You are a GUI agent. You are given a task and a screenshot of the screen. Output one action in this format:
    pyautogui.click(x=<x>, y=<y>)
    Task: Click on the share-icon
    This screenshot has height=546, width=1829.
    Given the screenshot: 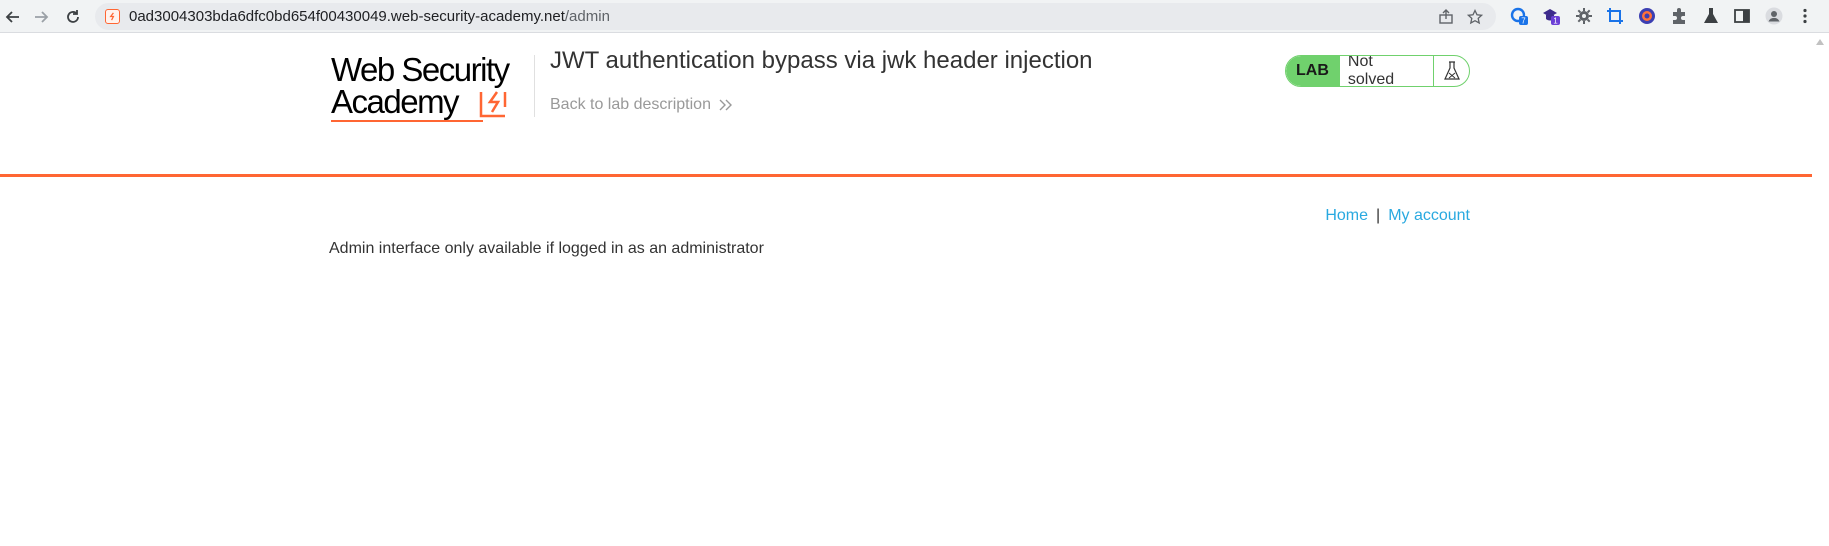 What is the action you would take?
    pyautogui.click(x=1446, y=17)
    